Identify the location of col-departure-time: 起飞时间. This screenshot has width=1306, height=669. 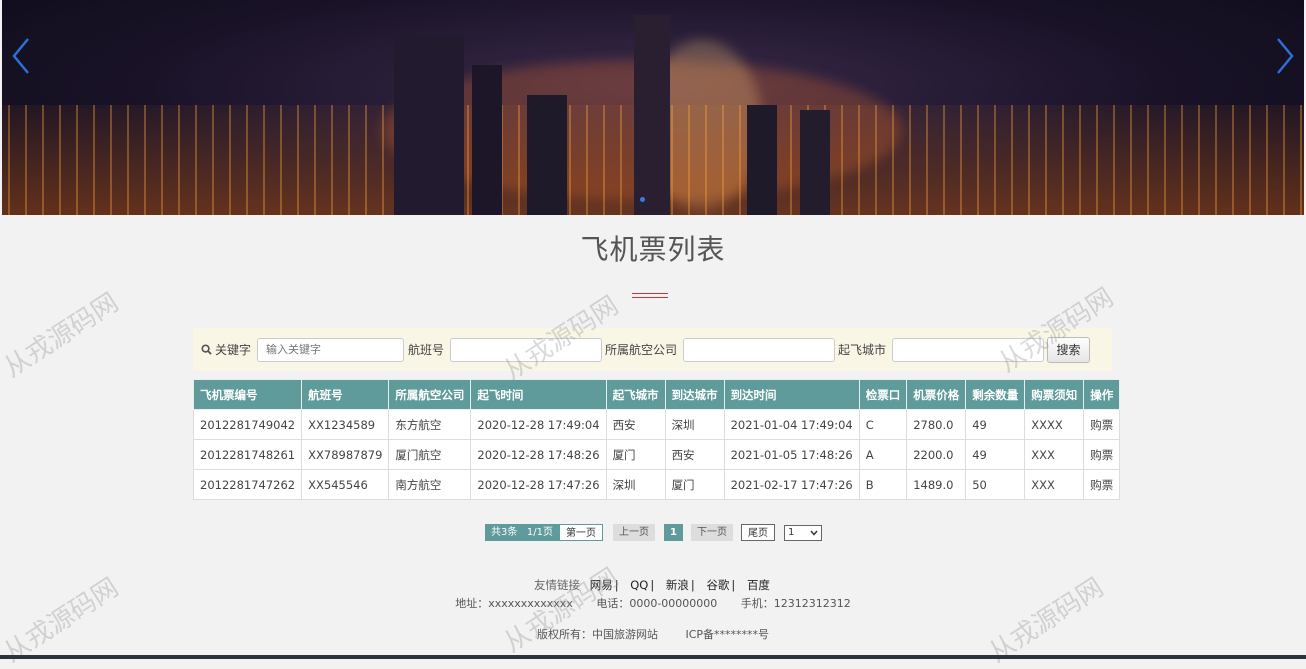
(538, 394).